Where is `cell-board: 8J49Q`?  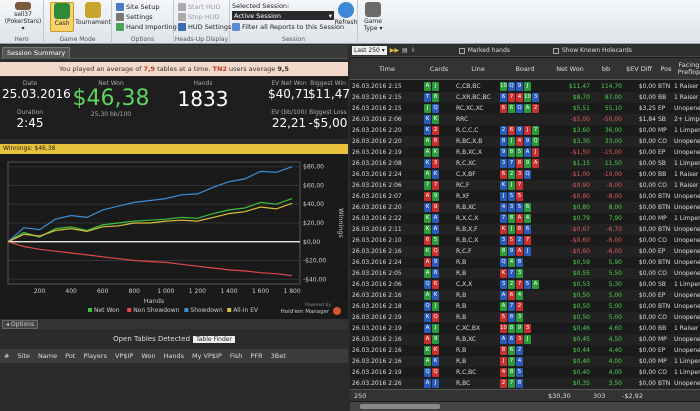
cell-board: 8J49Q is located at coordinates (525, 141).